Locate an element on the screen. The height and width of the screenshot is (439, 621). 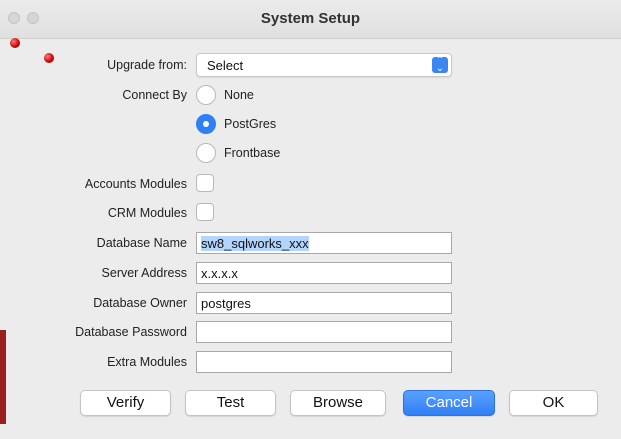
upgrade-from-select: Select ⌃ ⌄ is located at coordinates (324, 65).